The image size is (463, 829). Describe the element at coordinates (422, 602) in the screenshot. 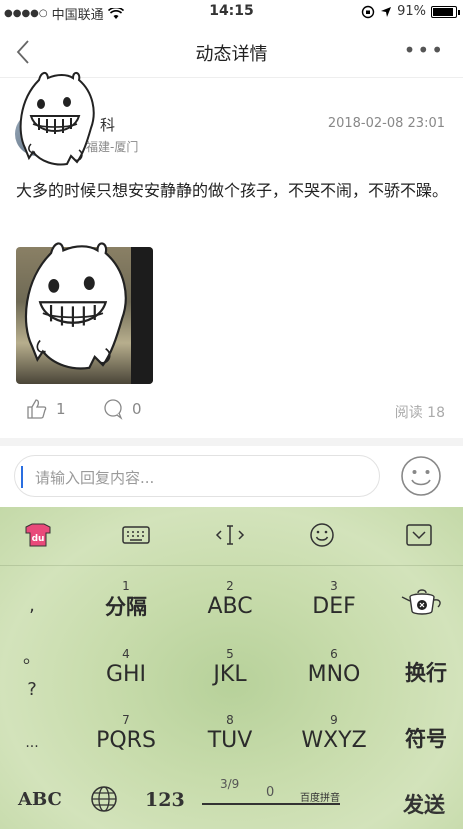

I see `teapot-icon` at that location.